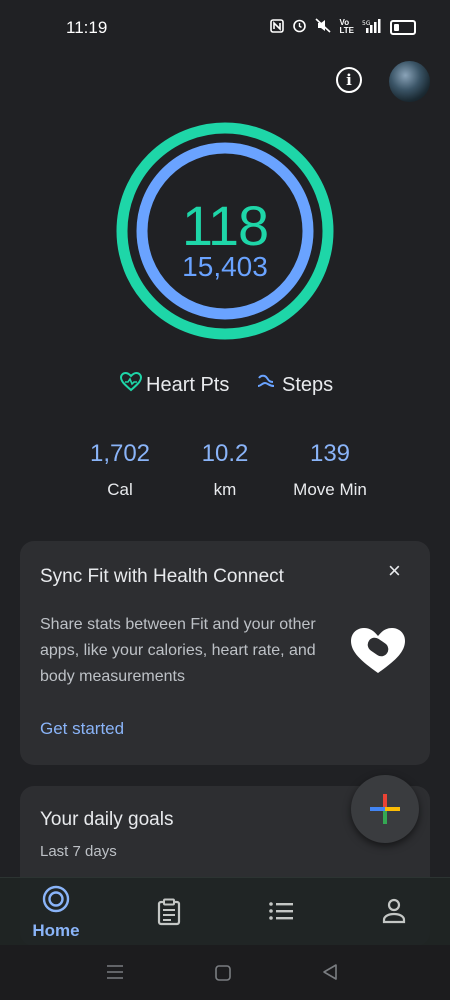 The width and height of the screenshot is (450, 1000). I want to click on heart-points-value: 118, so click(225, 225).